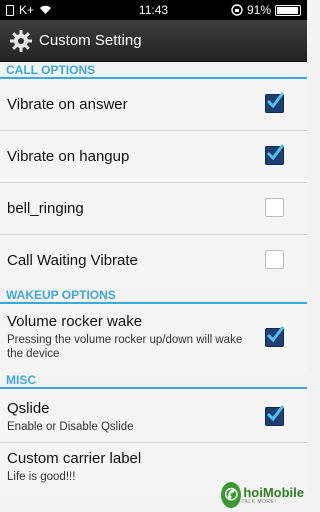  I want to click on pref-label: Call Waiting Vibrate, so click(72, 260).